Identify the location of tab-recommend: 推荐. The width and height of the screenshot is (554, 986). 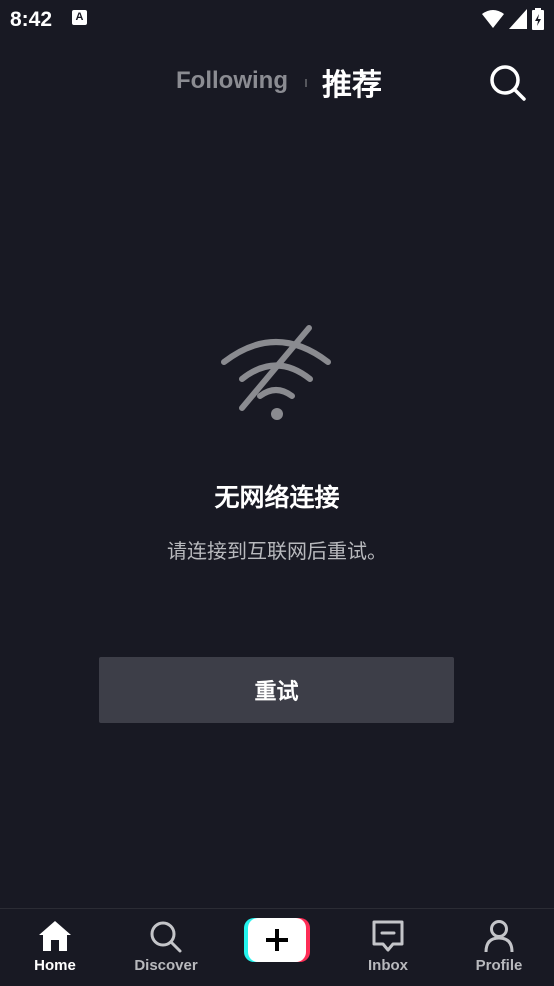
(352, 82).